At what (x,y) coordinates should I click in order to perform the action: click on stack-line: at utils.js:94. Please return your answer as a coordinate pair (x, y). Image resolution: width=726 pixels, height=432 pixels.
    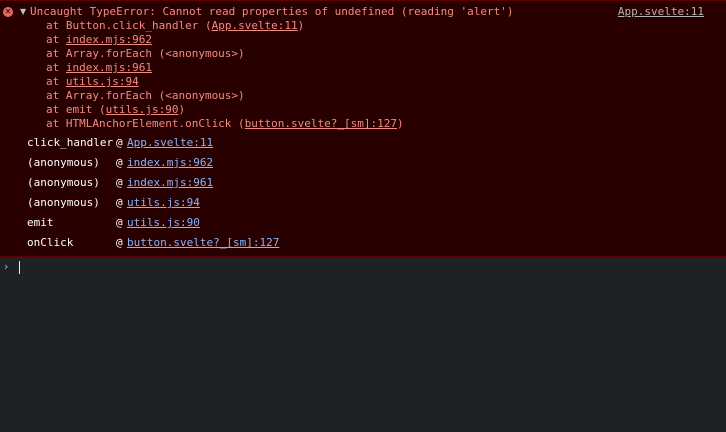
    Looking at the image, I should click on (225, 82).